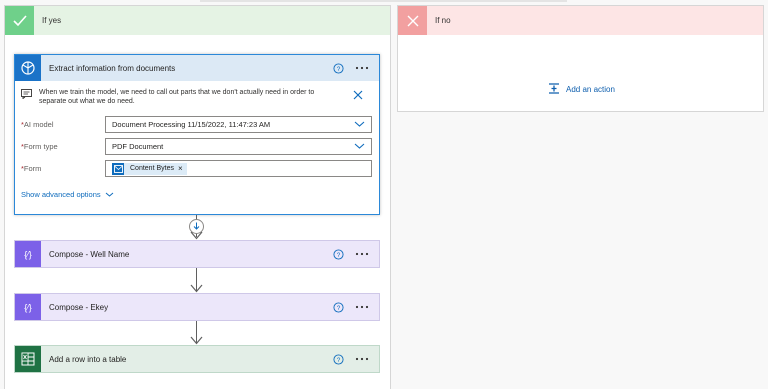 The image size is (768, 389). Describe the element at coordinates (412, 20) in the screenshot. I see `close-icon` at that location.